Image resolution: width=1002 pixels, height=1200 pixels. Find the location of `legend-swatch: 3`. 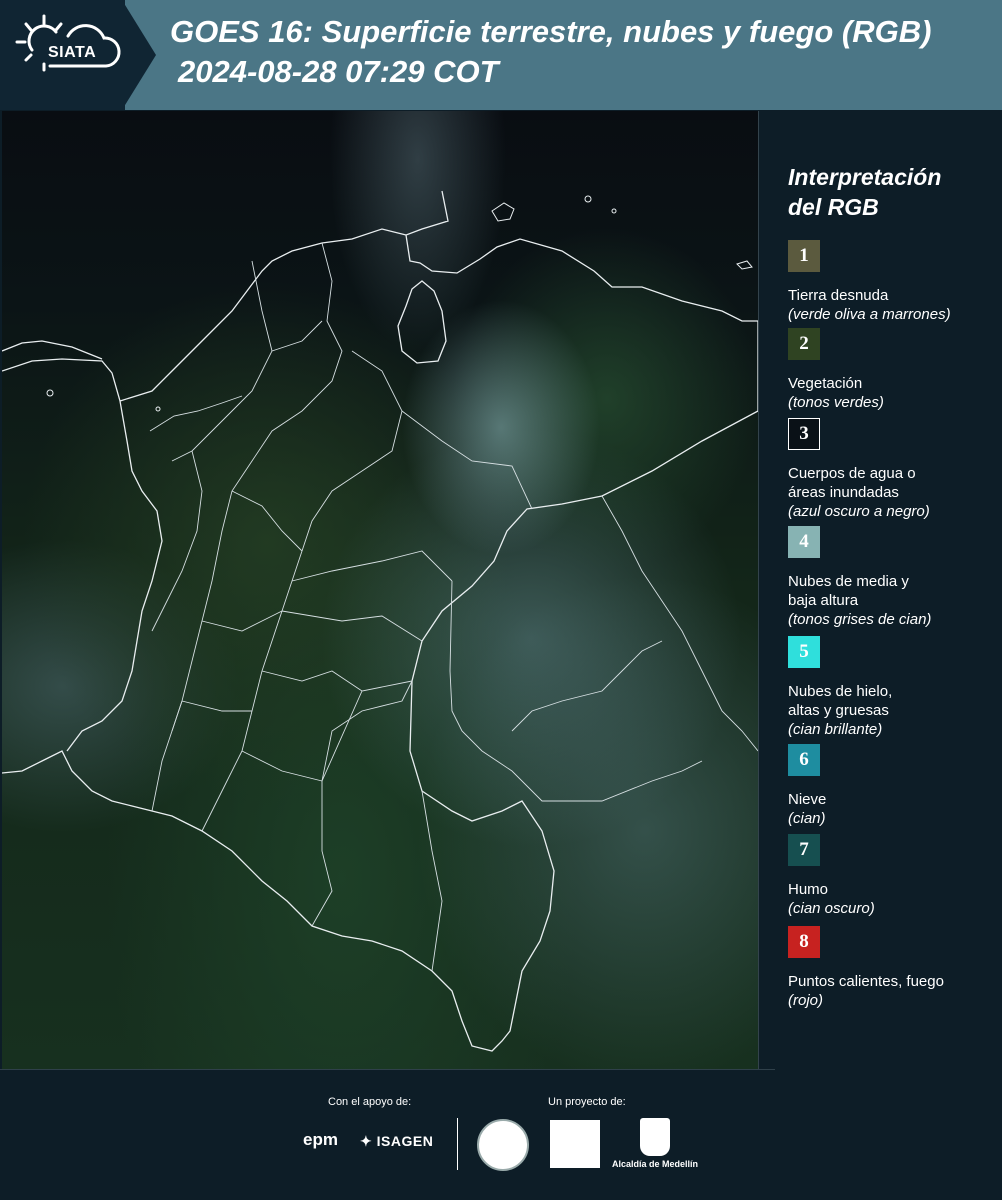

legend-swatch: 3 is located at coordinates (804, 434).